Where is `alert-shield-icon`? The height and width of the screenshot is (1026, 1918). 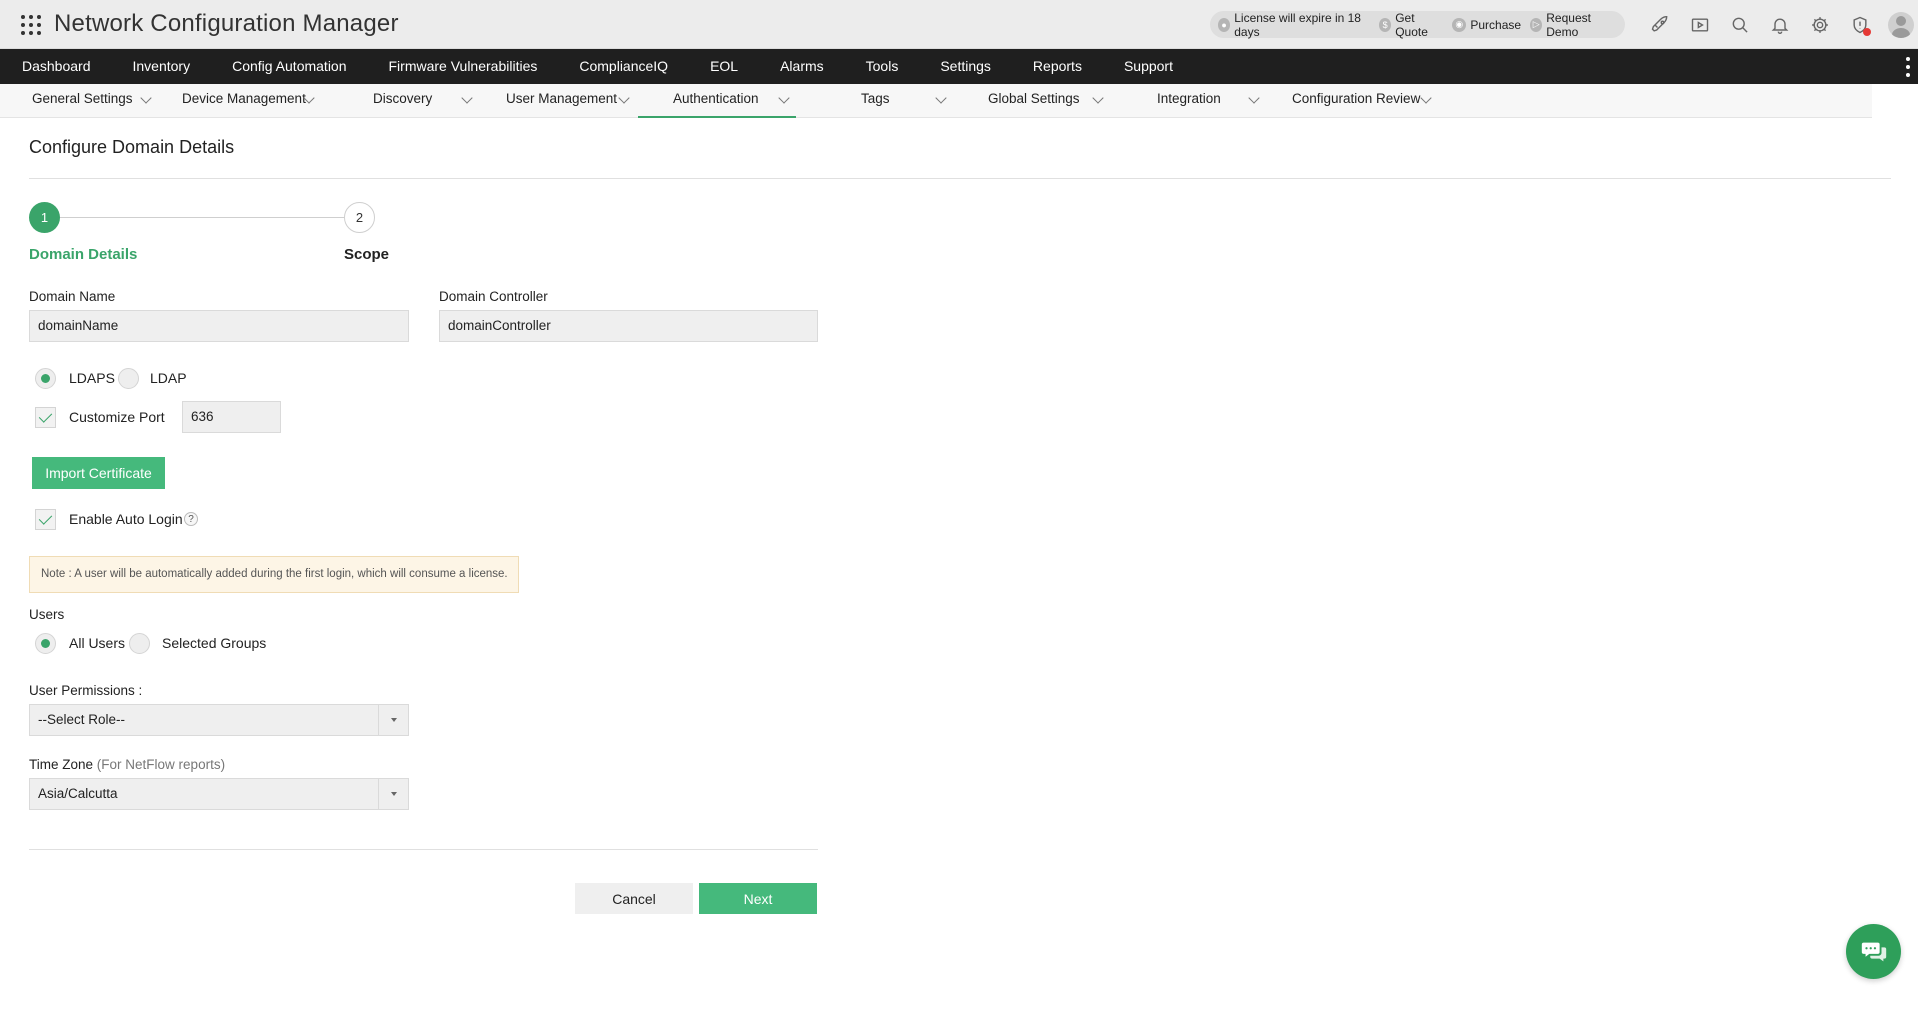
alert-shield-icon is located at coordinates (1860, 25).